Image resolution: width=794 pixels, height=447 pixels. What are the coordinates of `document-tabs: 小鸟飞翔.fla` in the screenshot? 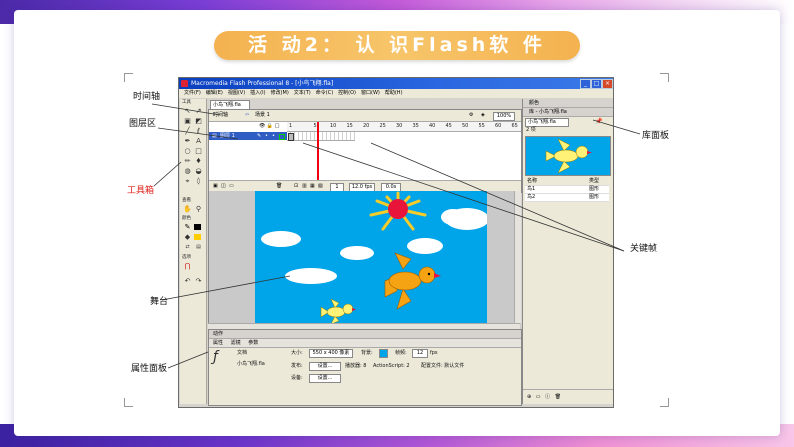 It's located at (364, 104).